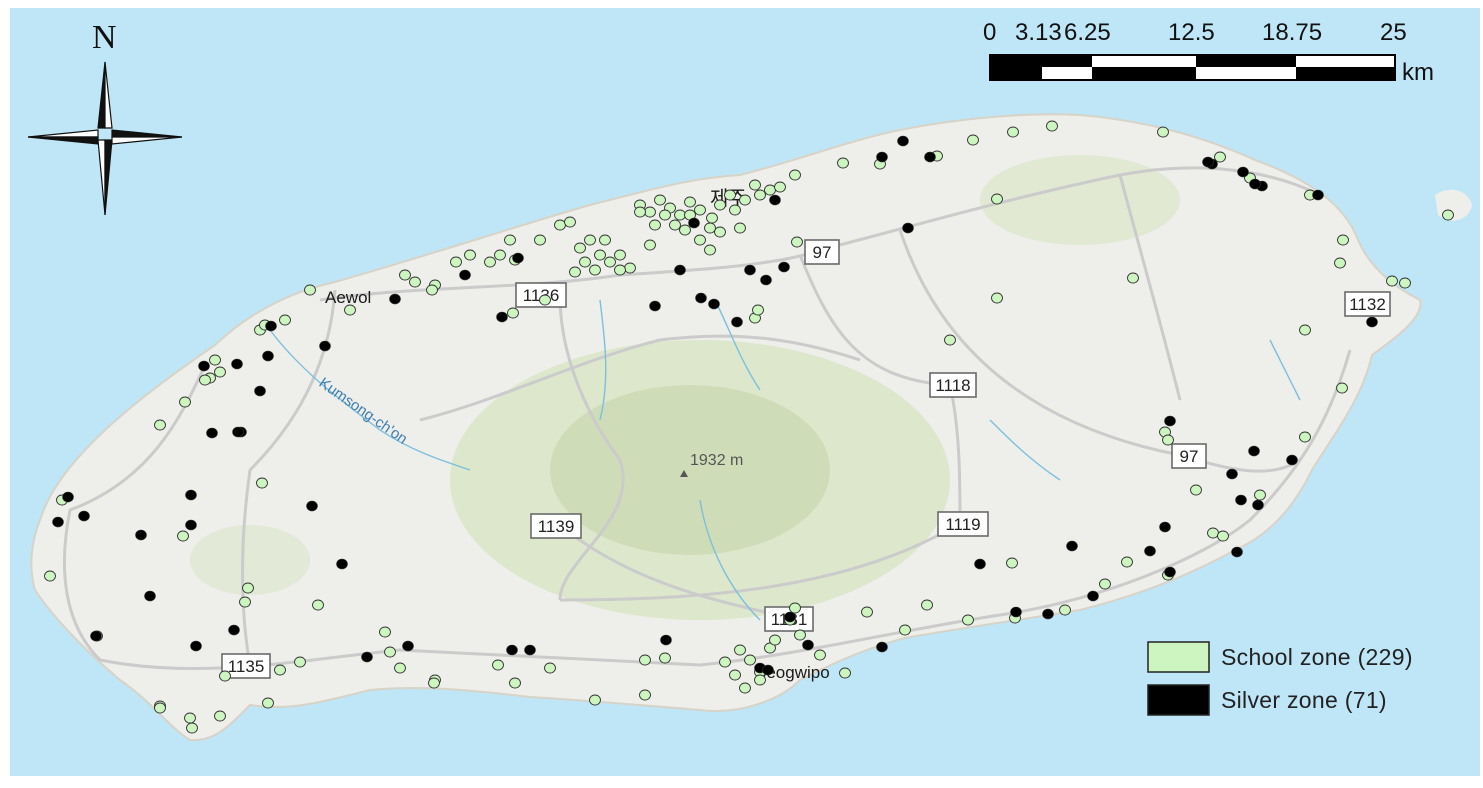 This screenshot has width=1483, height=788. I want to click on peak-label: 1932 m, so click(716, 460).